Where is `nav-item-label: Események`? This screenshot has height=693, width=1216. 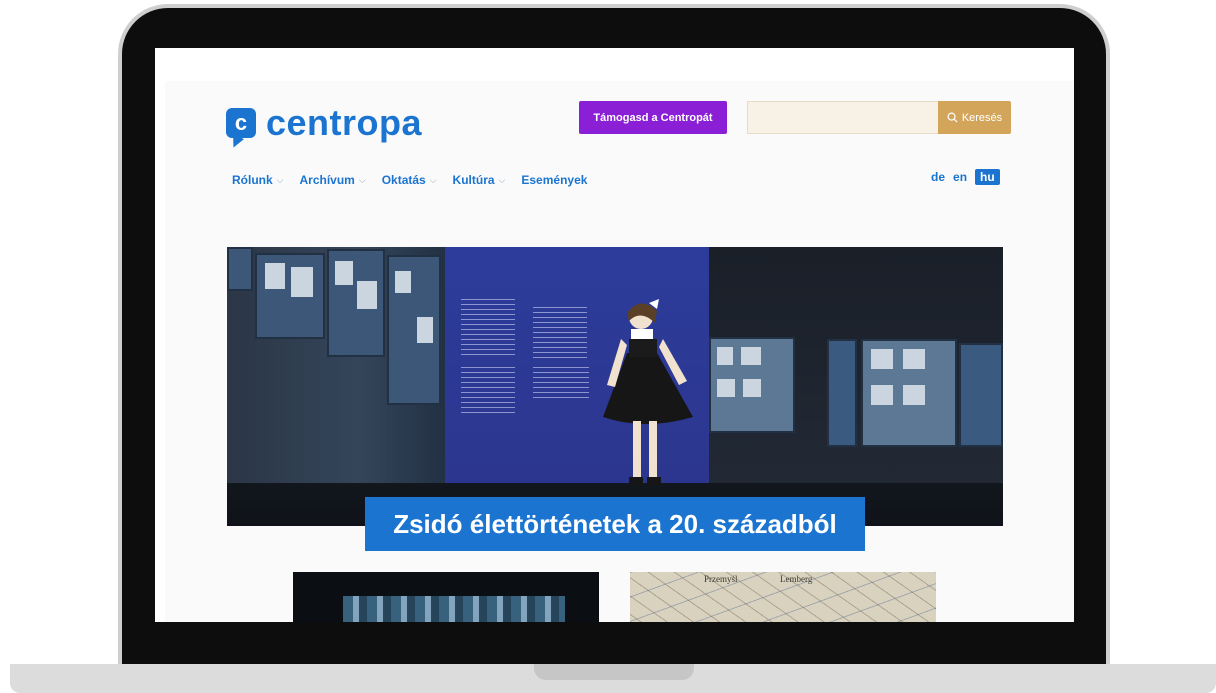 nav-item-label: Események is located at coordinates (554, 180).